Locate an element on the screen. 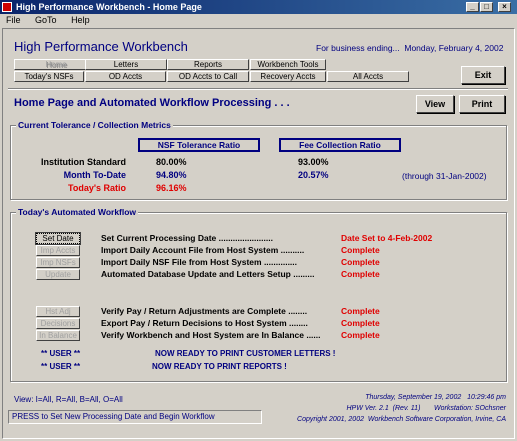 Image resolution: width=517 pixels, height=441 pixels. ready-reports-message: NOW READY TO PRINT REPORTS ! is located at coordinates (219, 366).